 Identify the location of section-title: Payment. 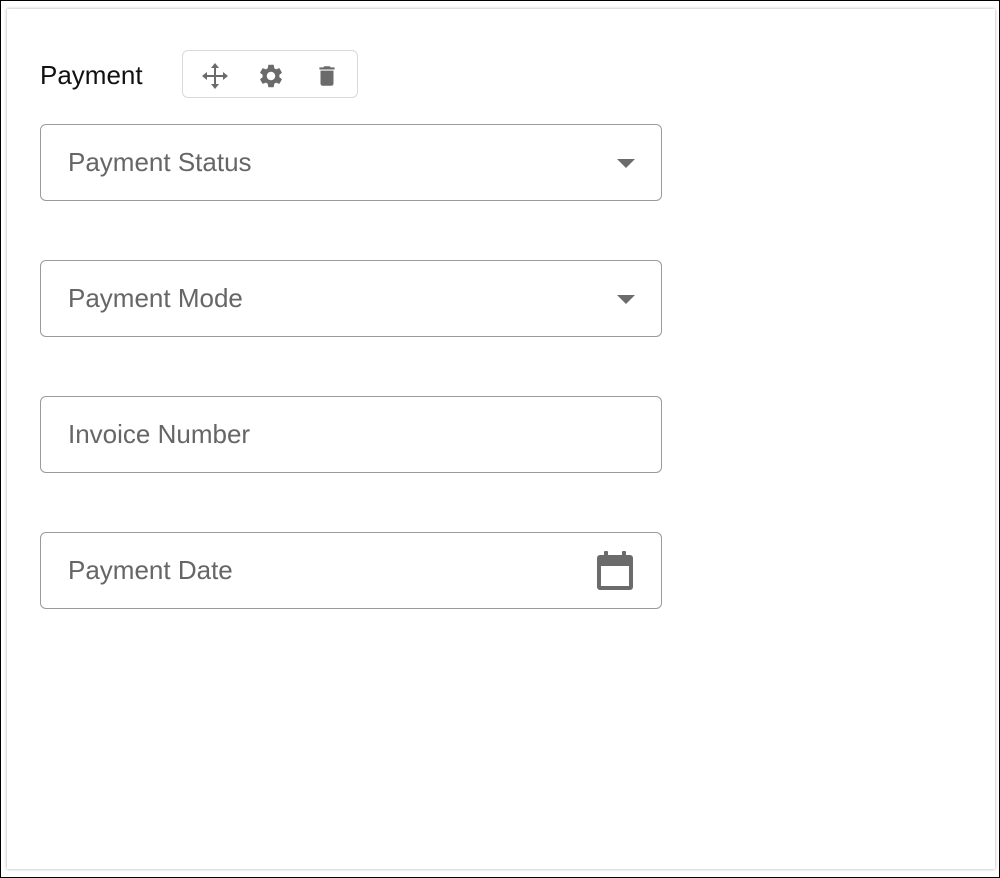
(91, 75).